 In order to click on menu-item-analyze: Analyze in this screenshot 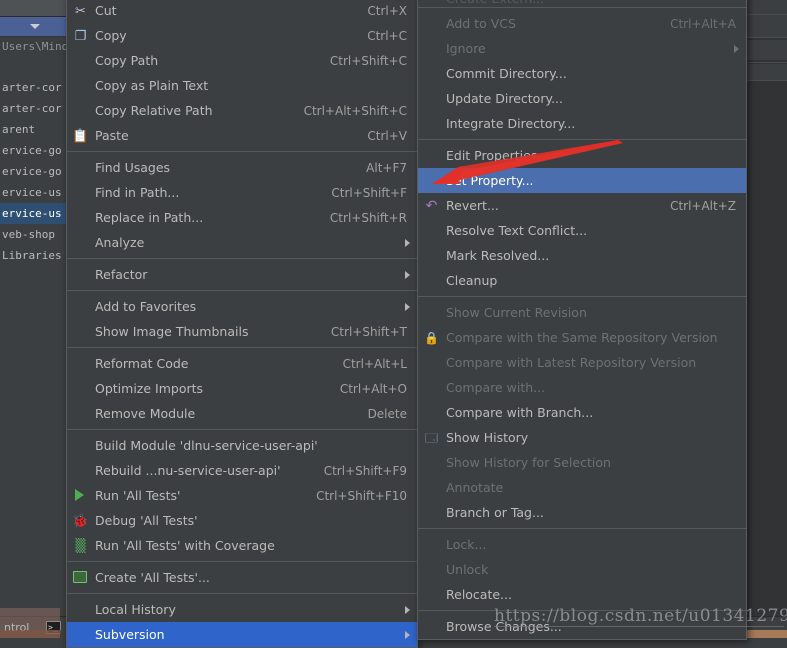, I will do `click(242, 242)`.